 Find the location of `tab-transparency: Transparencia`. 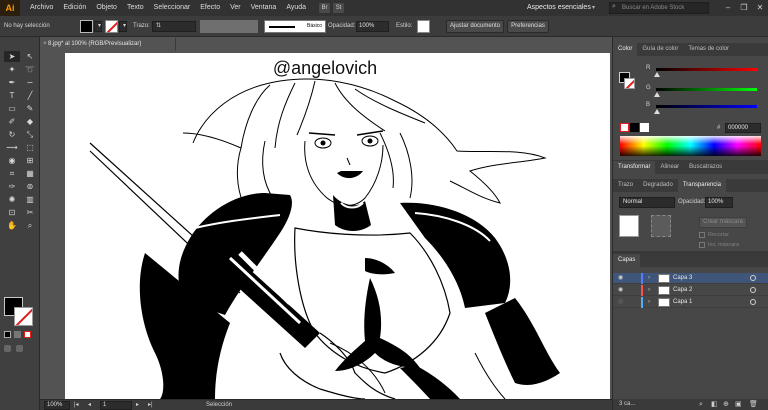

tab-transparency: Transparencia is located at coordinates (701, 185).